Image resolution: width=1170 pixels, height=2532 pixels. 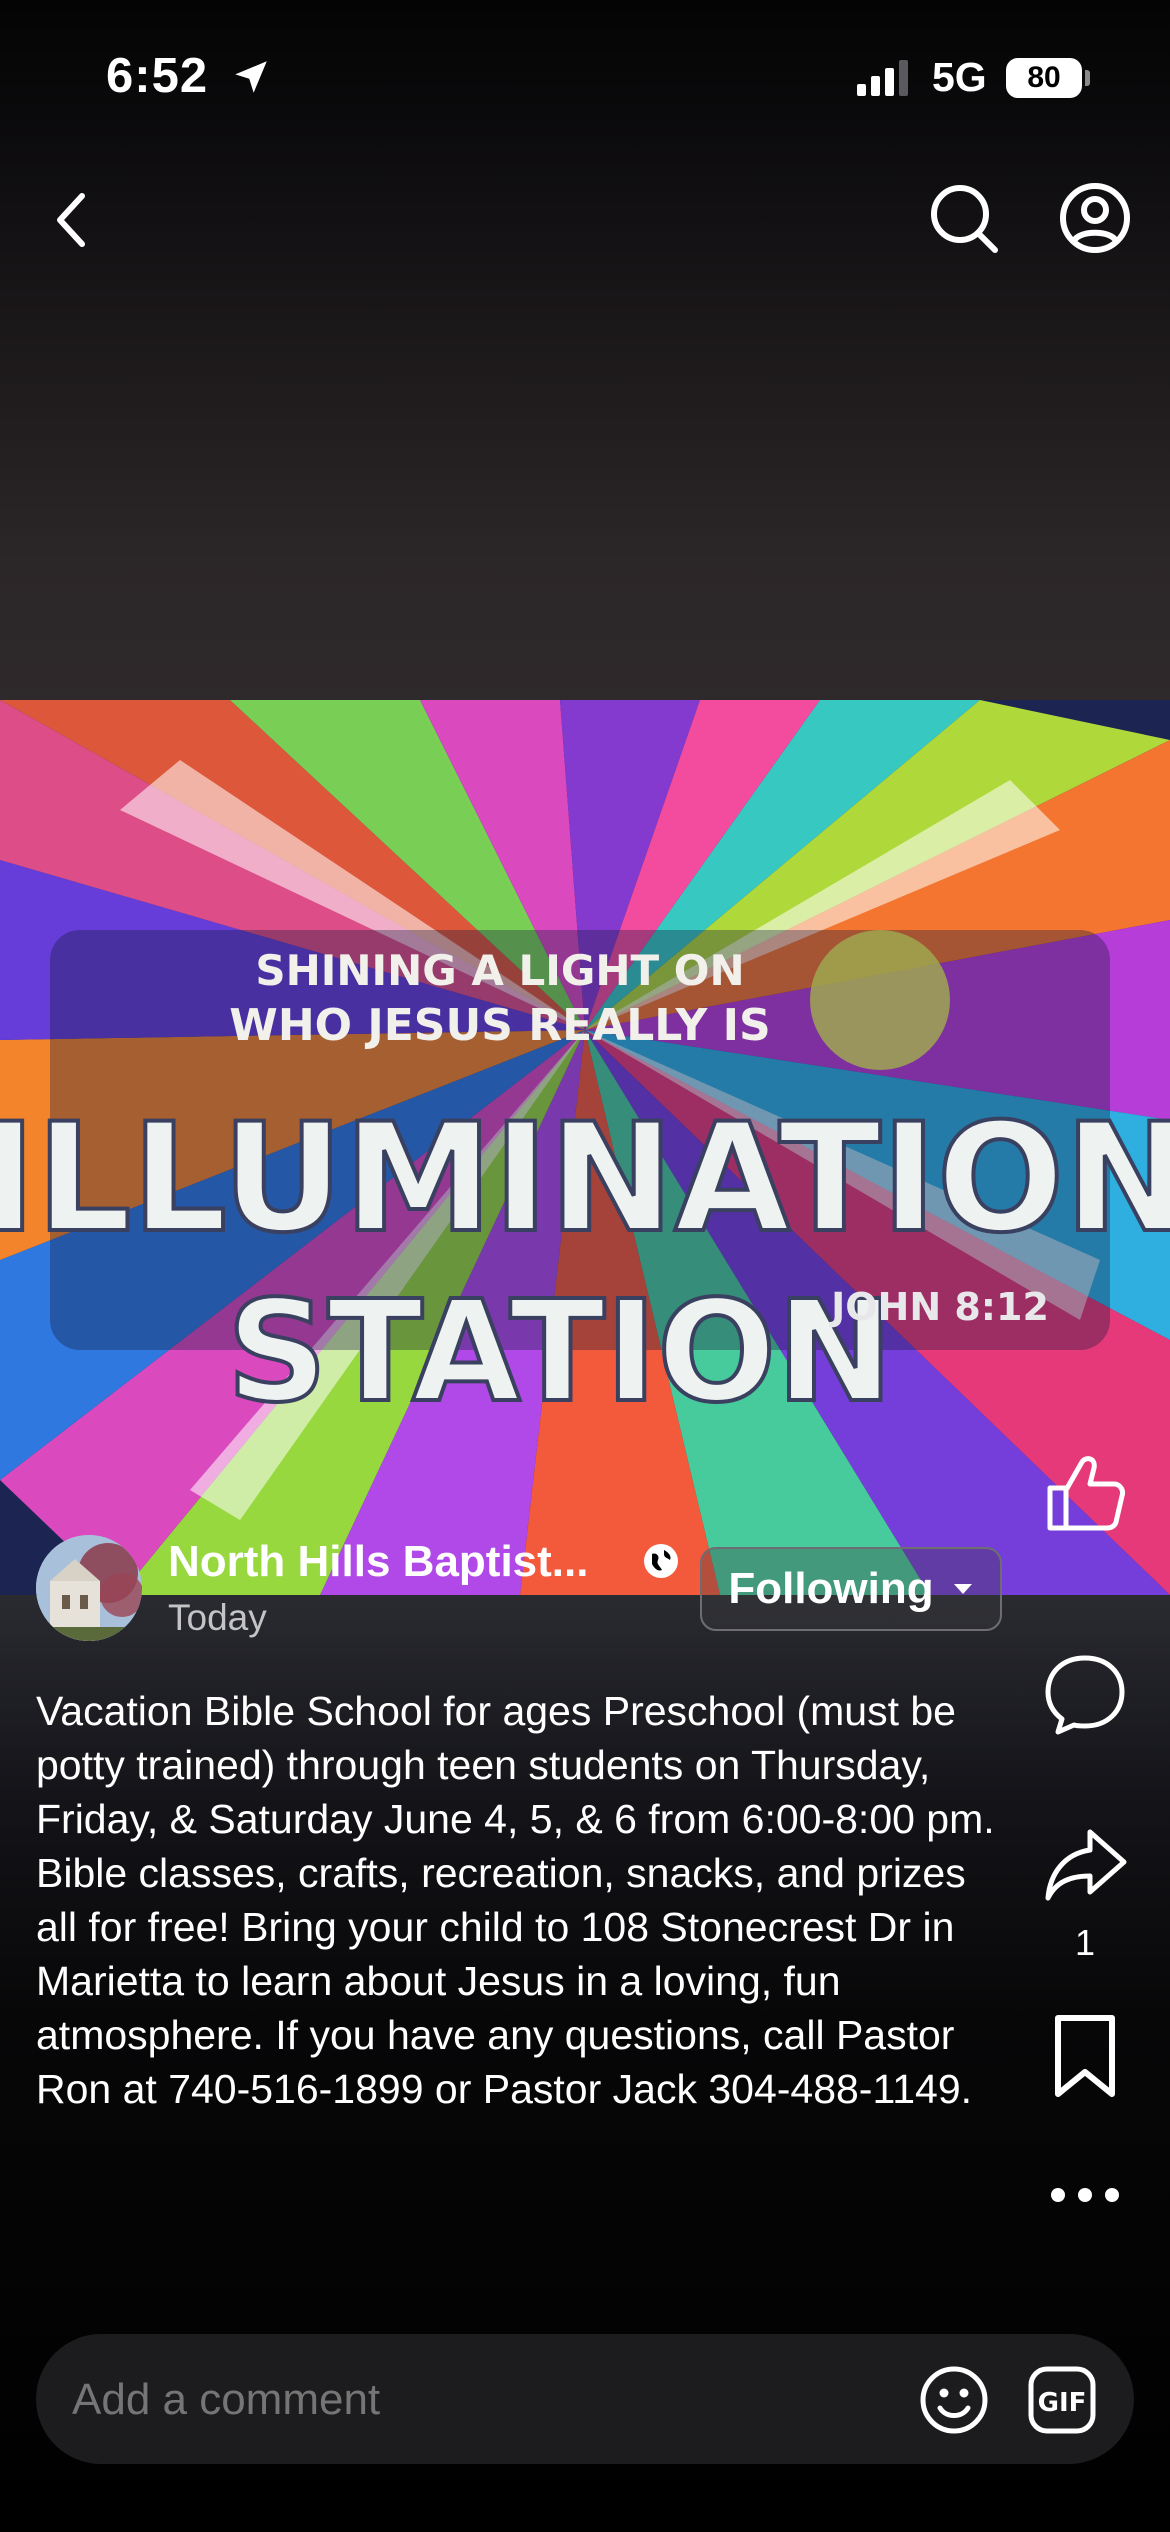 What do you see at coordinates (831, 1588) in the screenshot?
I see `following-label: Following` at bounding box center [831, 1588].